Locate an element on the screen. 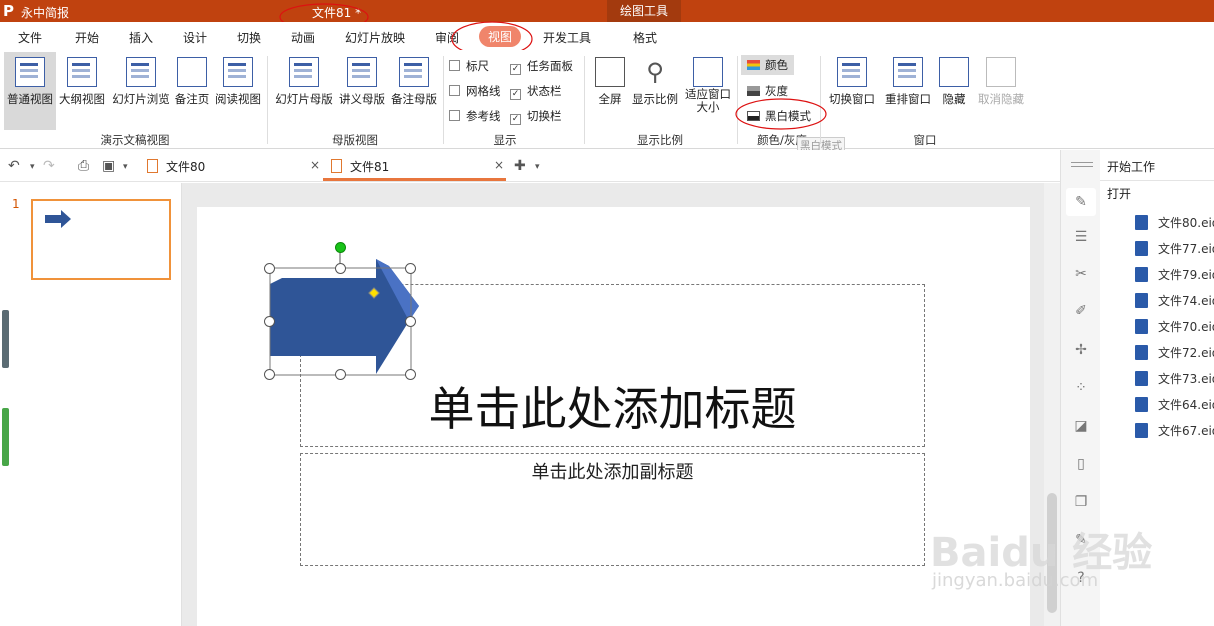 This screenshot has height=626, width=1214. reading-view-icon is located at coordinates (238, 72).